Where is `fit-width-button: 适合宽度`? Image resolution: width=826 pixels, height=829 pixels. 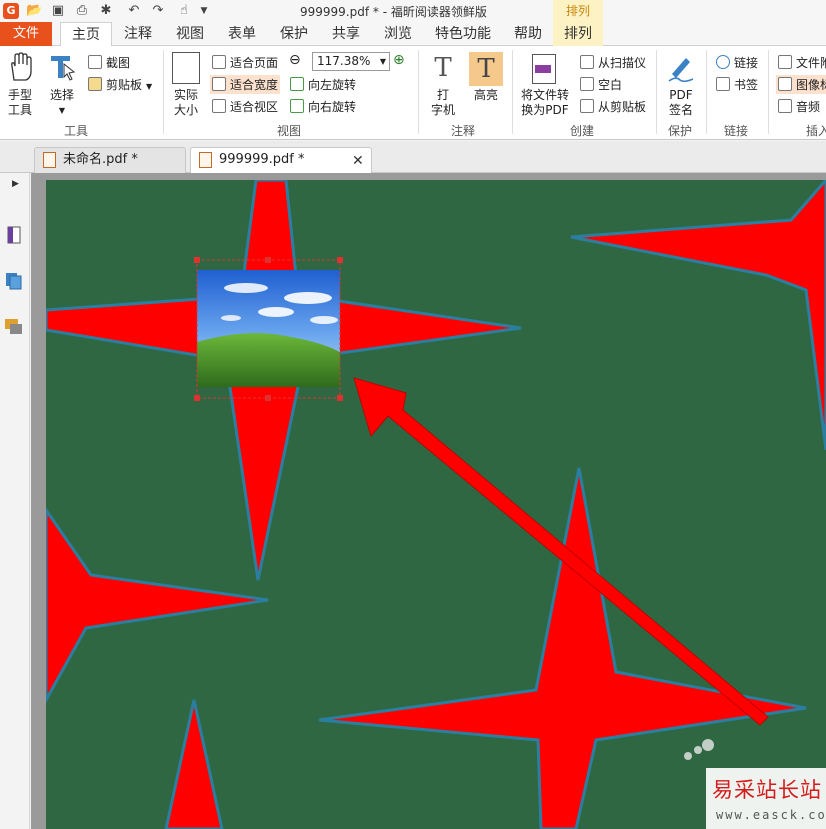 fit-width-button: 适合宽度 is located at coordinates (245, 84).